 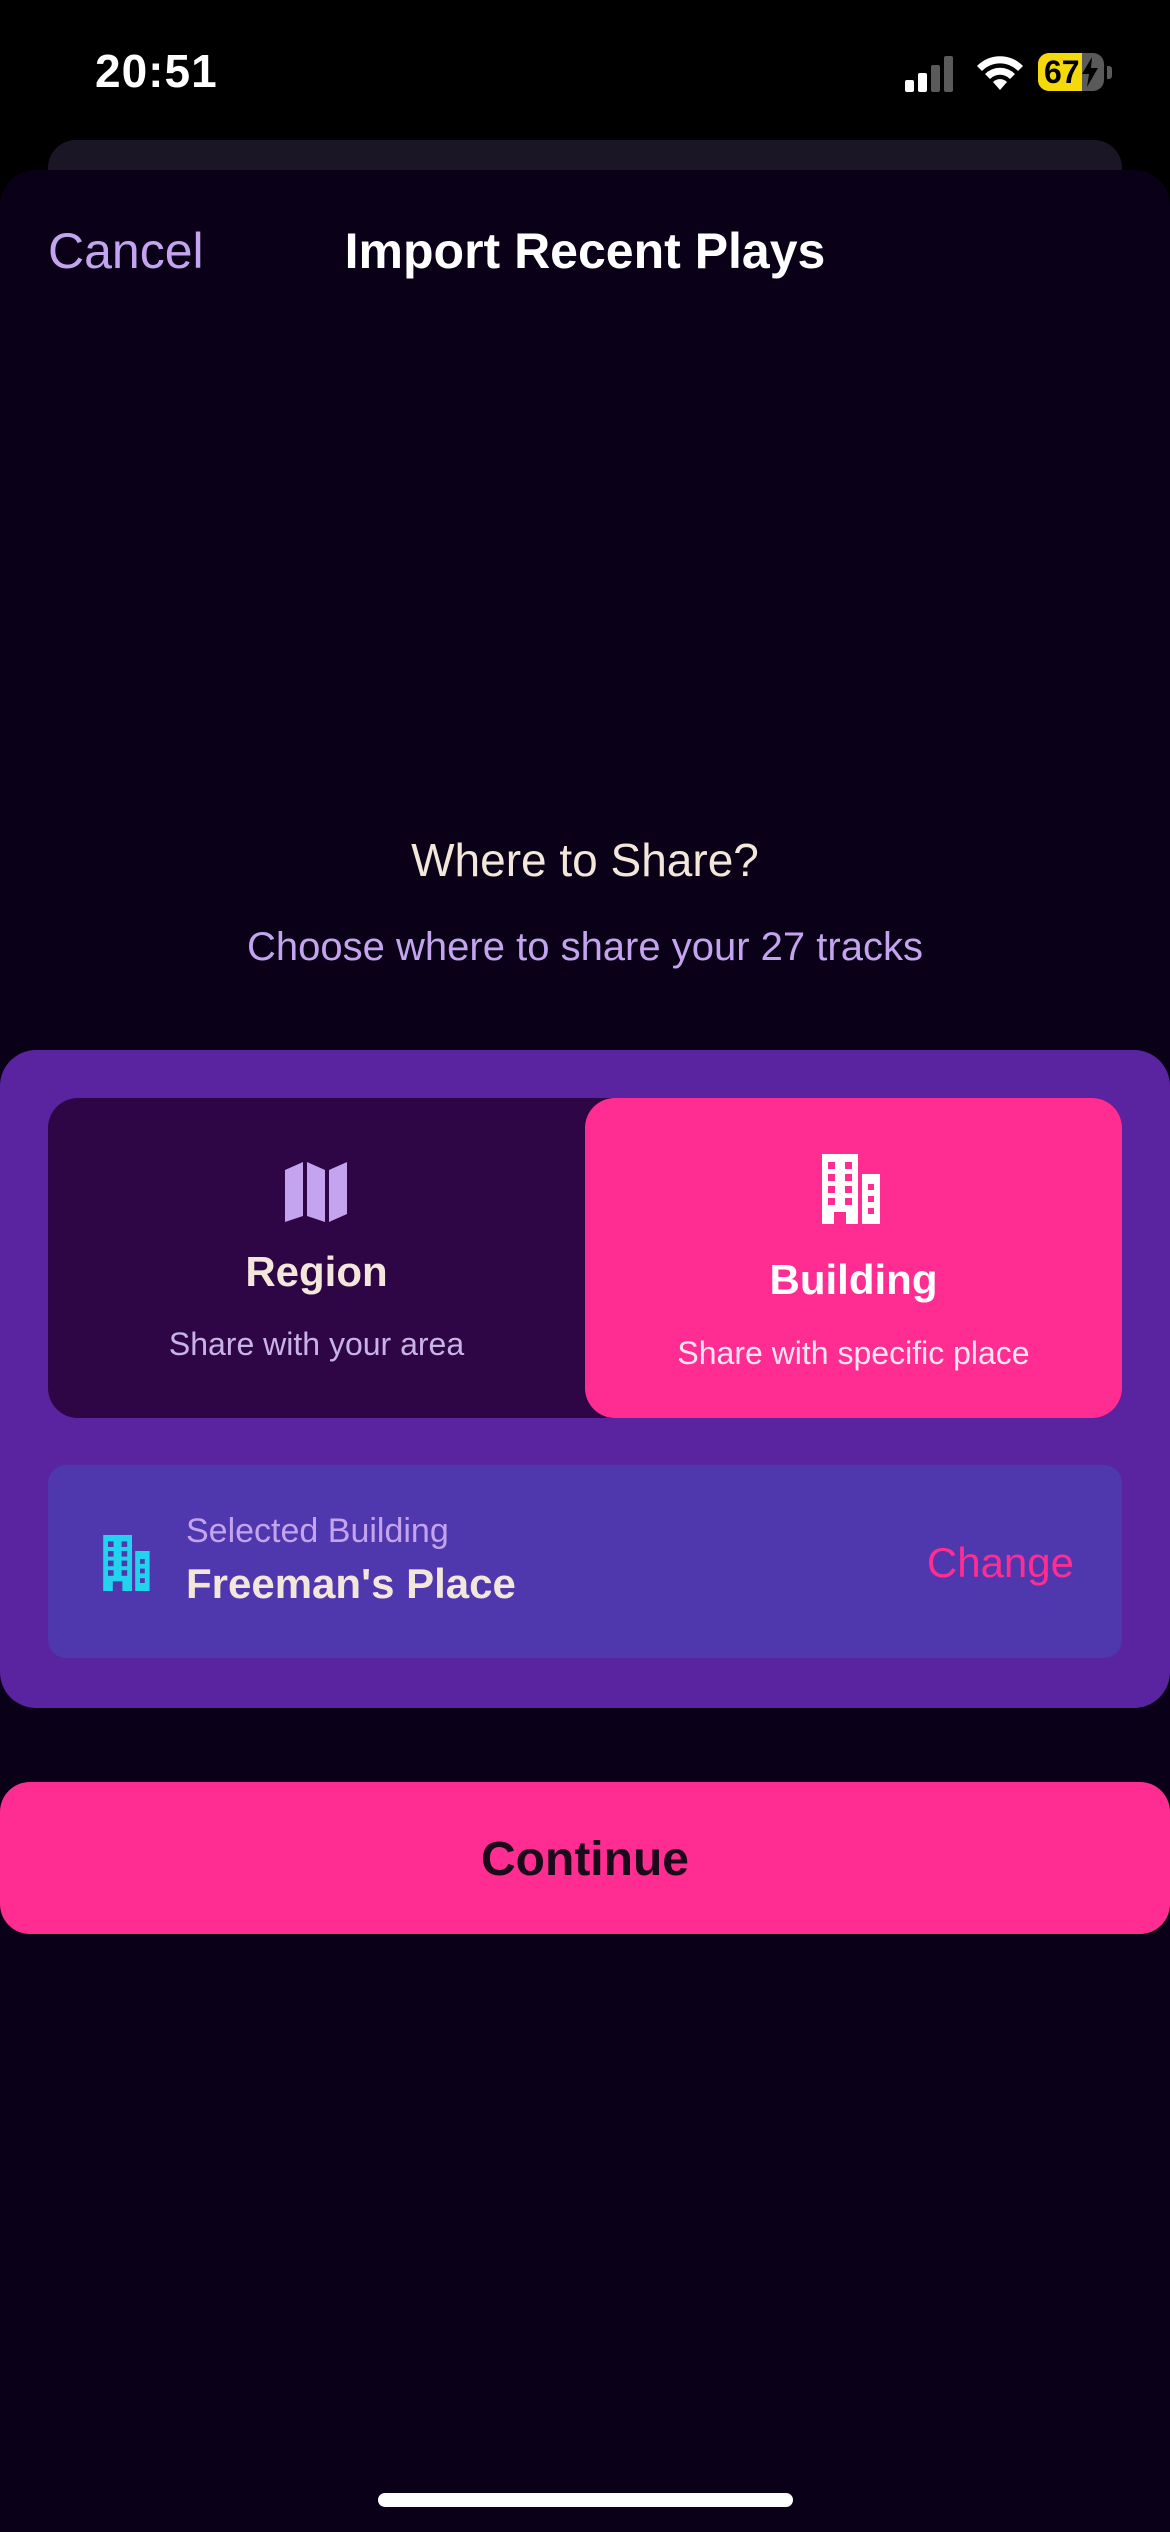 What do you see at coordinates (1090, 72) in the screenshot?
I see `charging-bolt-icon` at bounding box center [1090, 72].